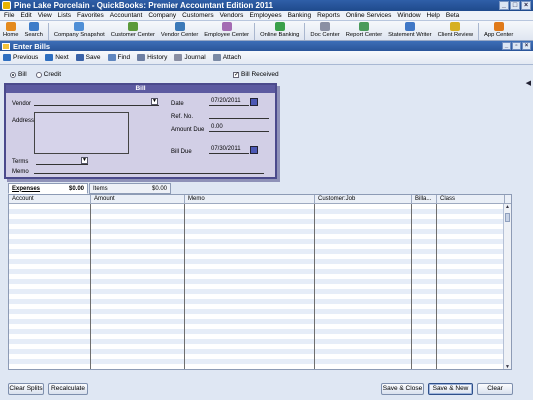  Describe the element at coordinates (68, 389) in the screenshot. I see `recalculate-button: Recalculate` at that location.